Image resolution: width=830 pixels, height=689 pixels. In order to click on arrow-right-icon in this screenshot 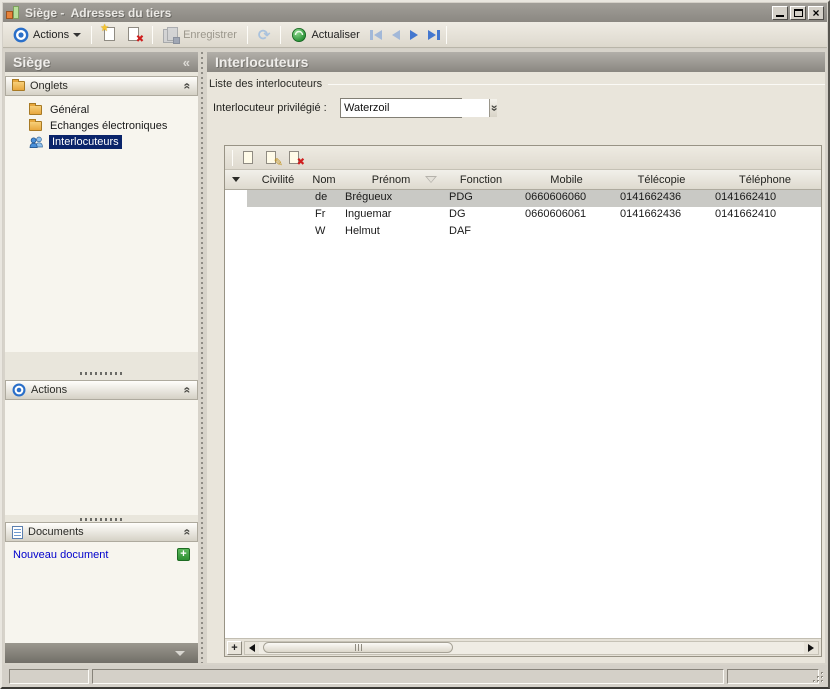, I will do `click(811, 647)`.